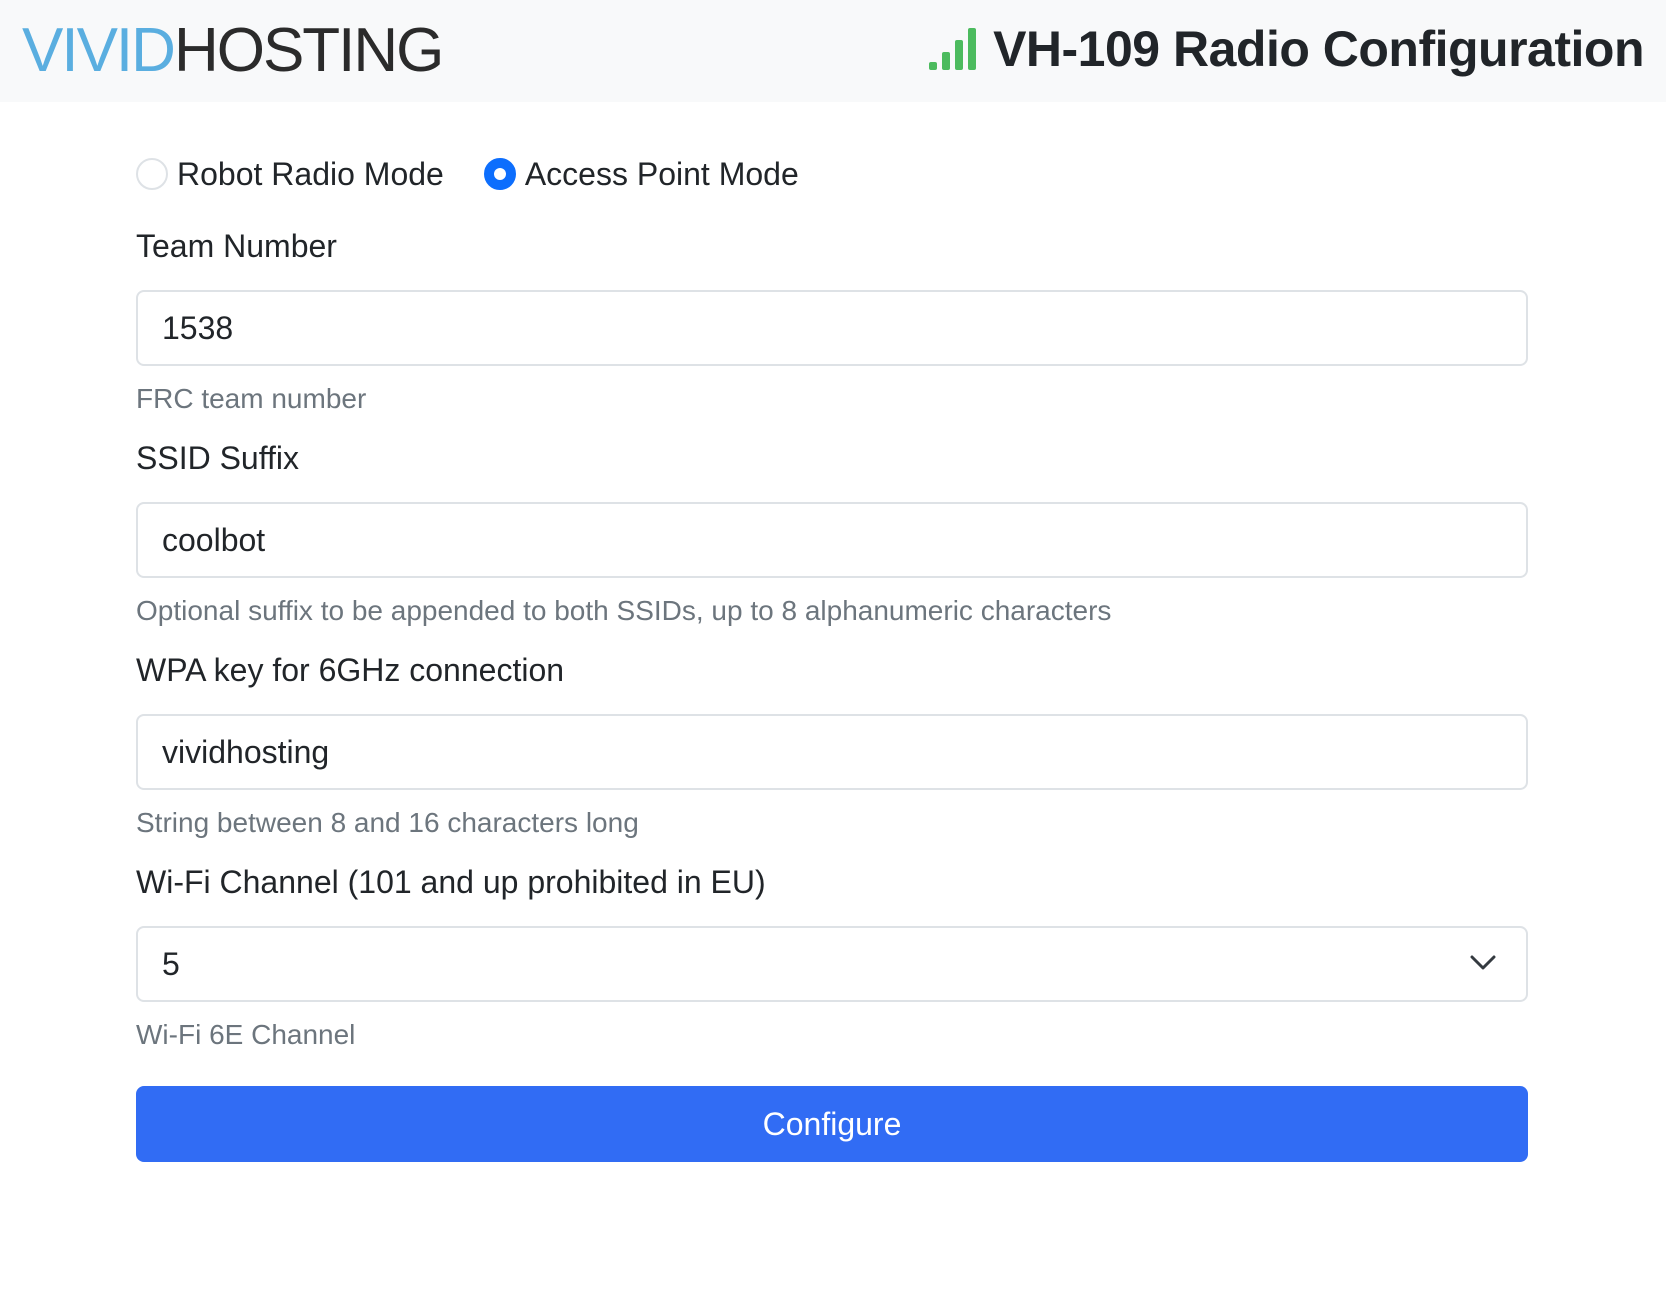  I want to click on chevron-down-icon, so click(1483, 963).